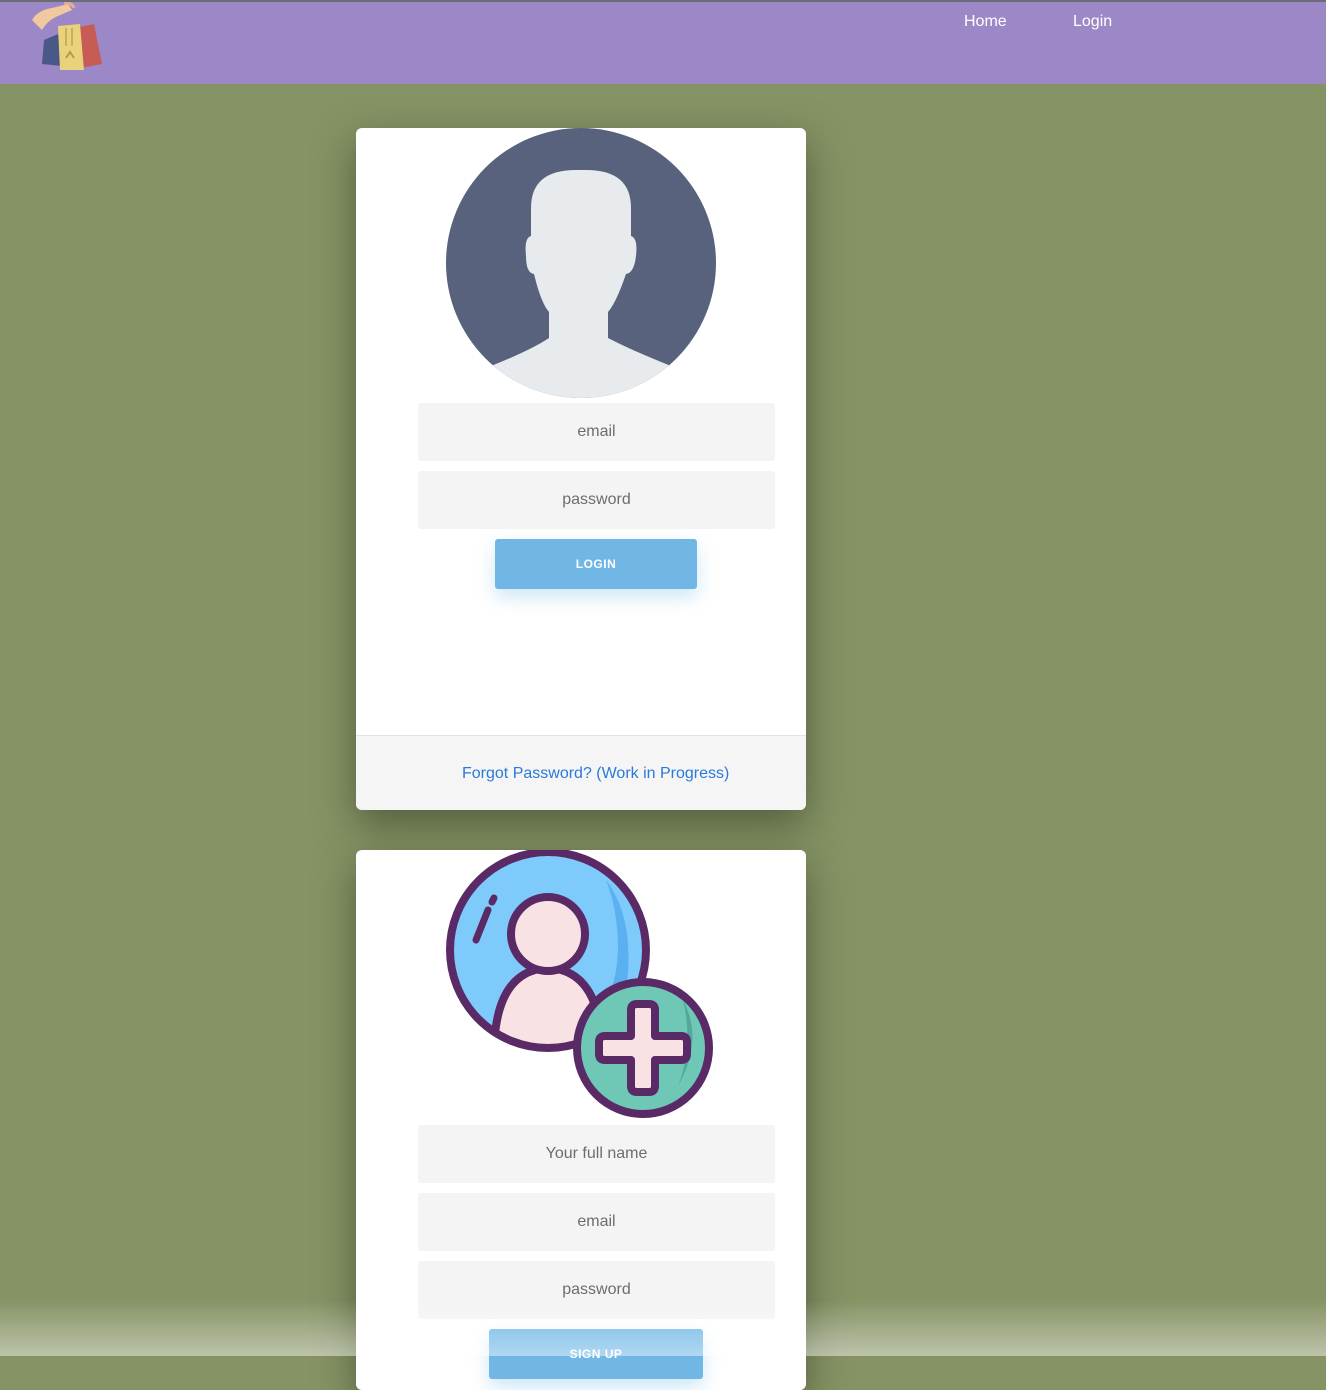 The height and width of the screenshot is (1390, 1326). I want to click on user-silhouette-icon, so click(581, 263).